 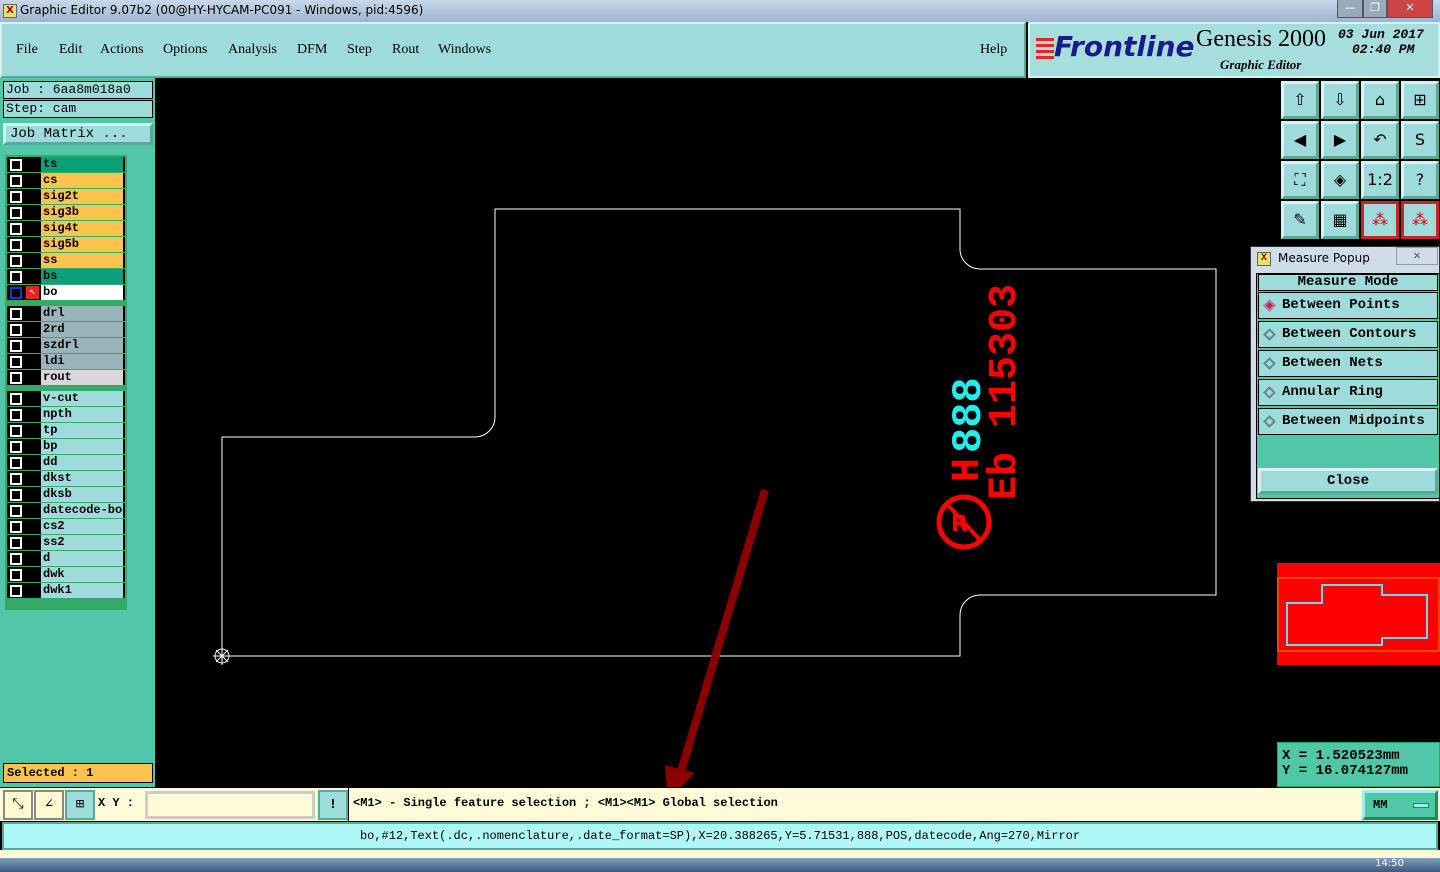 I want to click on menu-actions: Actions, so click(x=122, y=50).